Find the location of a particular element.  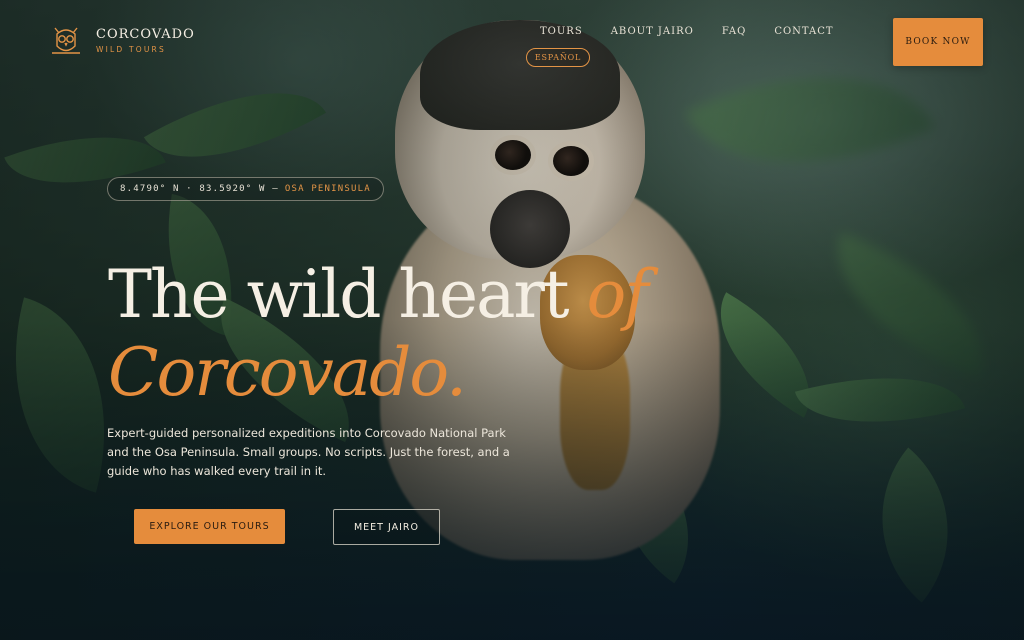

language-toggle: ESPAÑOL is located at coordinates (558, 57).